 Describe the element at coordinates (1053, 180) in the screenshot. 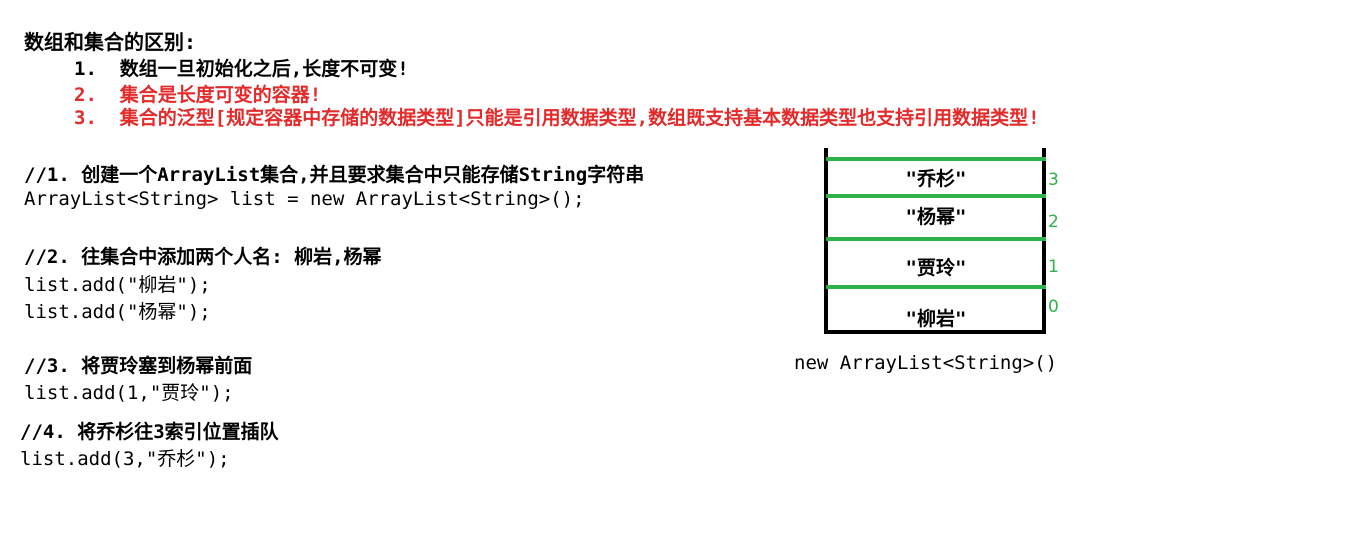

I see `index-label: 3` at that location.